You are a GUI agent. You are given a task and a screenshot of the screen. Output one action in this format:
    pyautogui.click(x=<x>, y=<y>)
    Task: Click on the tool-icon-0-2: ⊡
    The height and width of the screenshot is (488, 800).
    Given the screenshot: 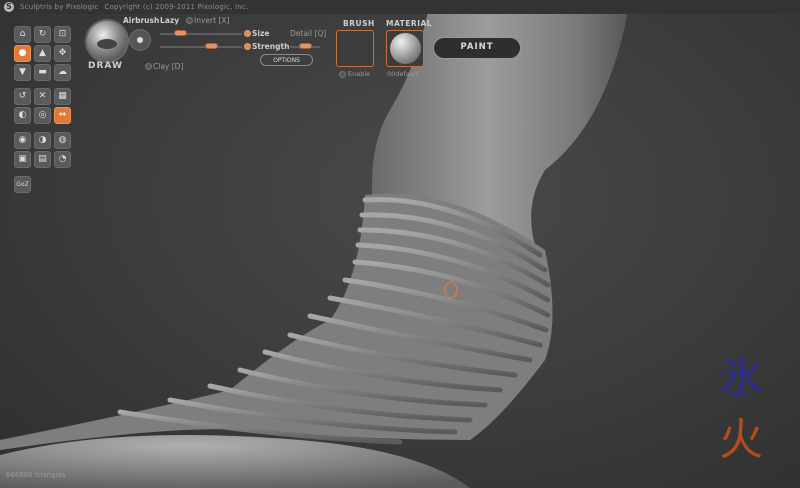 What is the action you would take?
    pyautogui.click(x=62, y=34)
    